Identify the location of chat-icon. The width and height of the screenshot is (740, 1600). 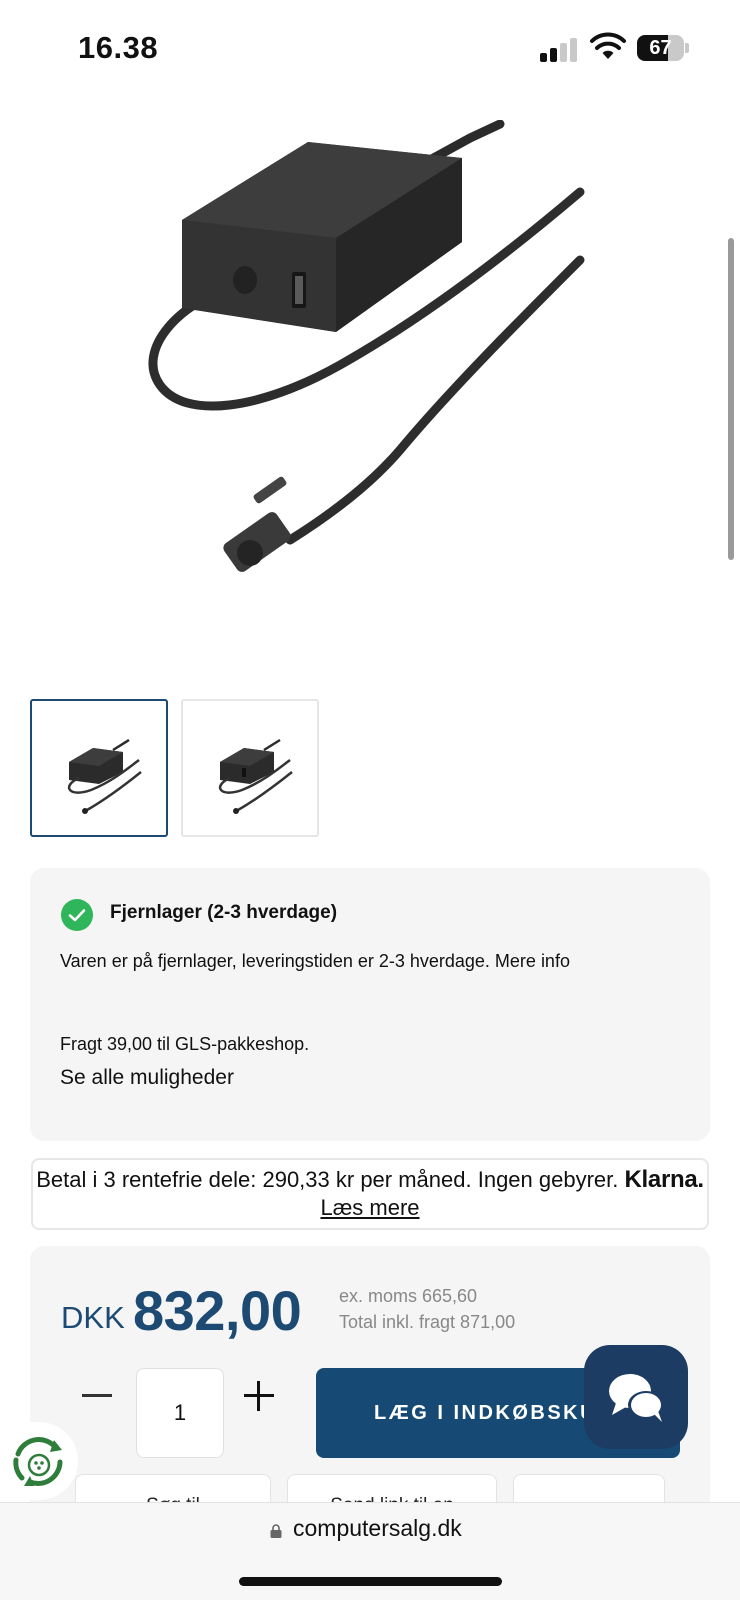
(636, 1398).